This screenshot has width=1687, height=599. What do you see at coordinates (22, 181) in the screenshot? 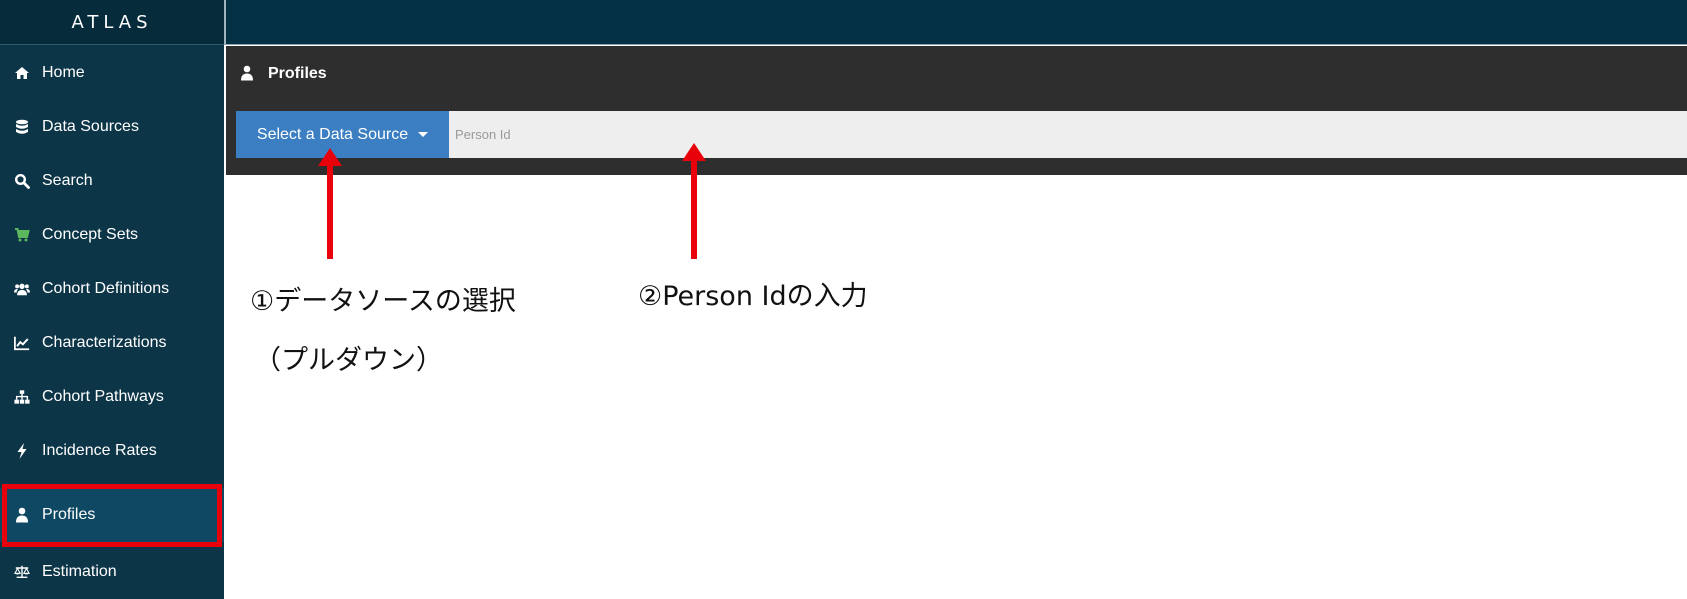
I see `search-icon` at bounding box center [22, 181].